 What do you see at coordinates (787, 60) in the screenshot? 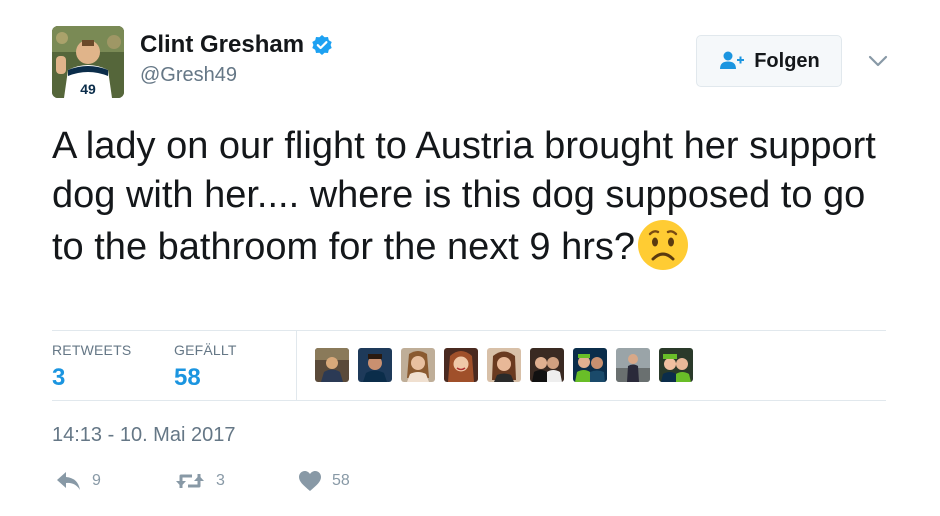
I see `follow-button-label: Folgen` at bounding box center [787, 60].